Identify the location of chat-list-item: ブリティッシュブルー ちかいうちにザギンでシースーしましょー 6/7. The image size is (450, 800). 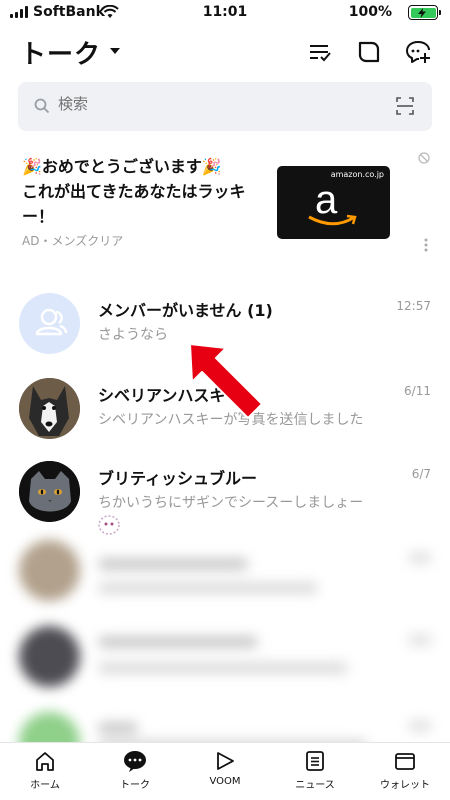
(225, 504).